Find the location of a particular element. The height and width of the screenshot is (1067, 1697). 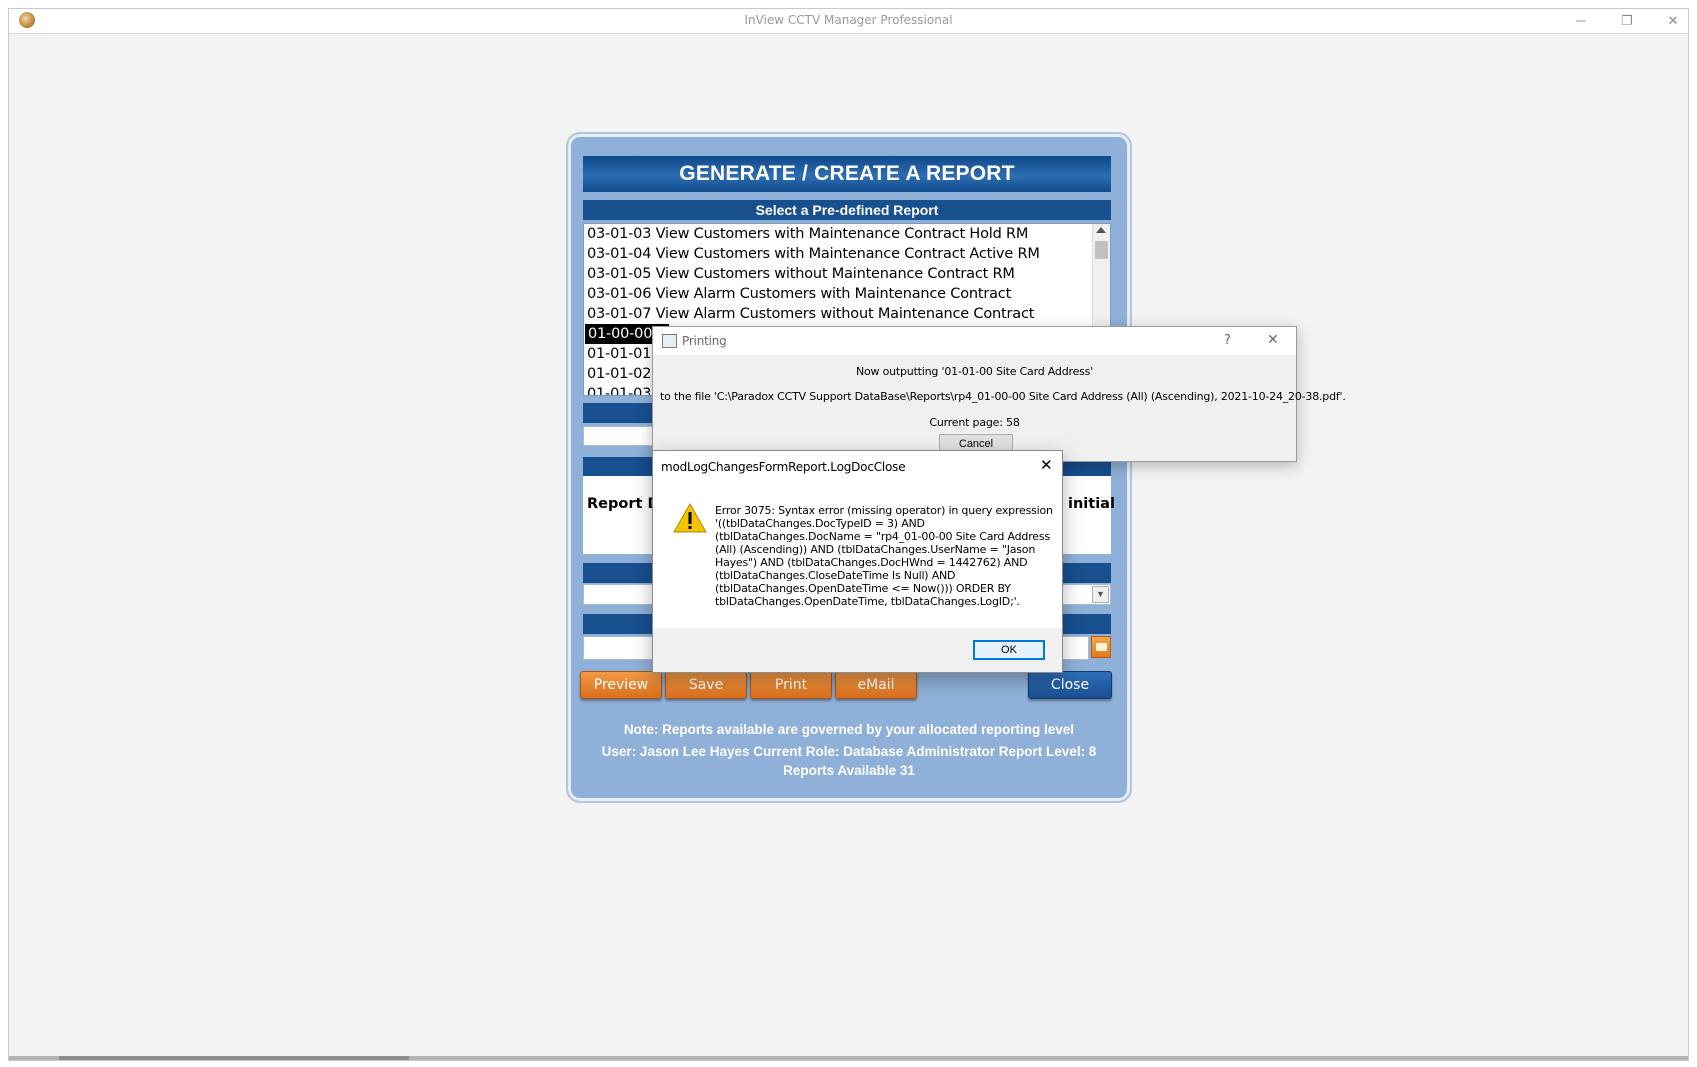

report-field is located at coordinates (618, 436).